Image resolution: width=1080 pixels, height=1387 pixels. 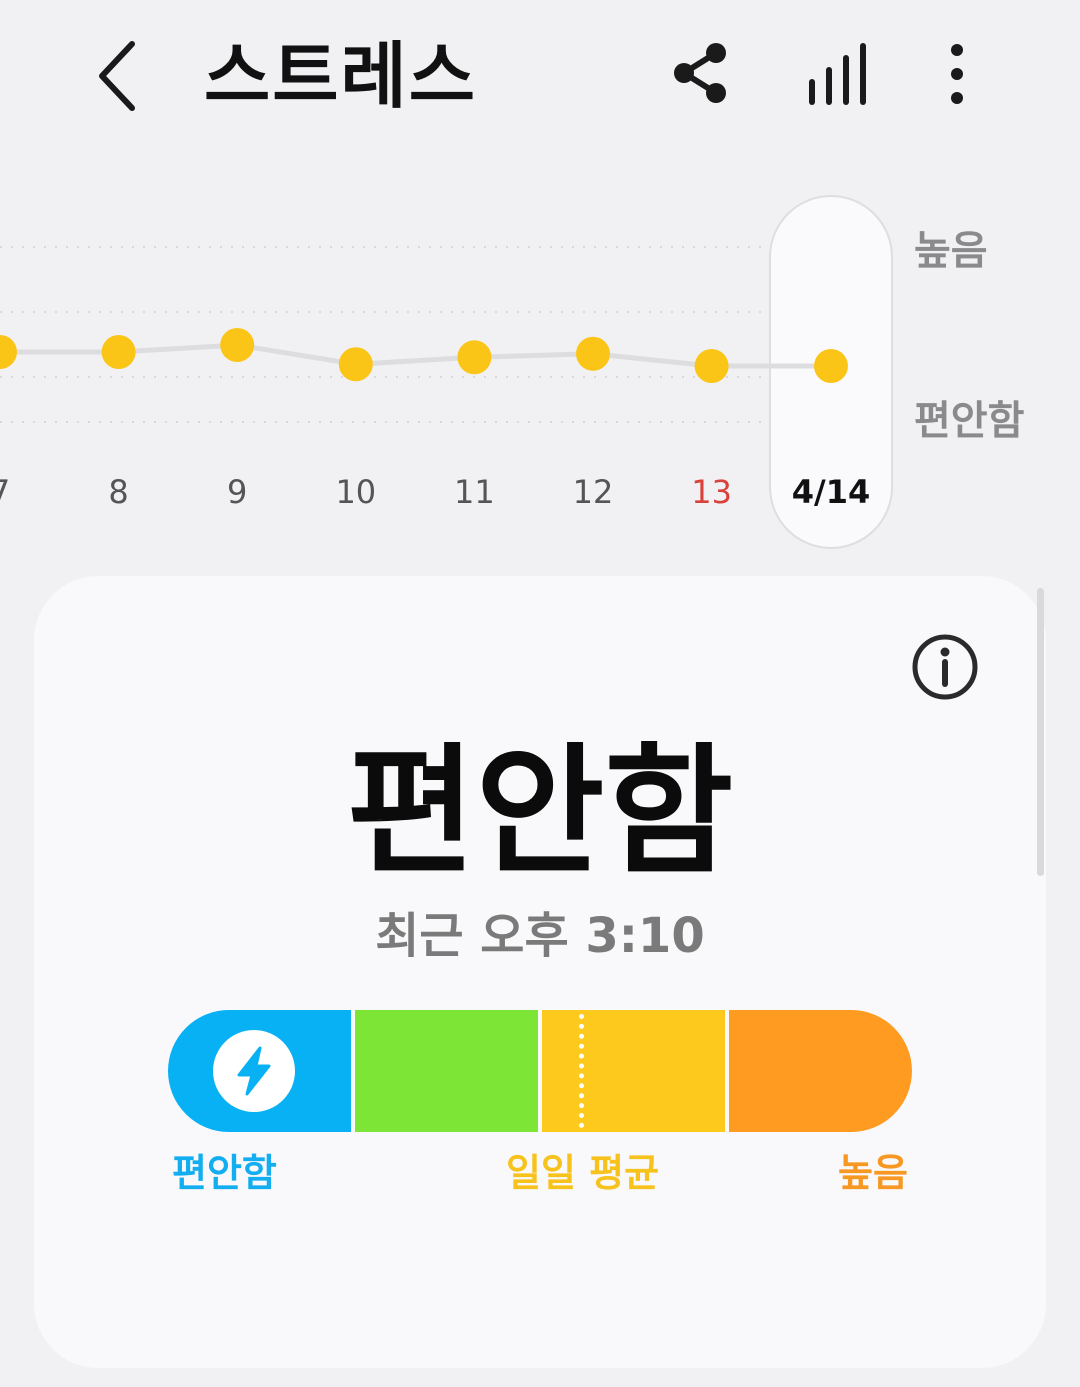 I want to click on scale-label-daily-average: 일일 평균, so click(x=583, y=1173).